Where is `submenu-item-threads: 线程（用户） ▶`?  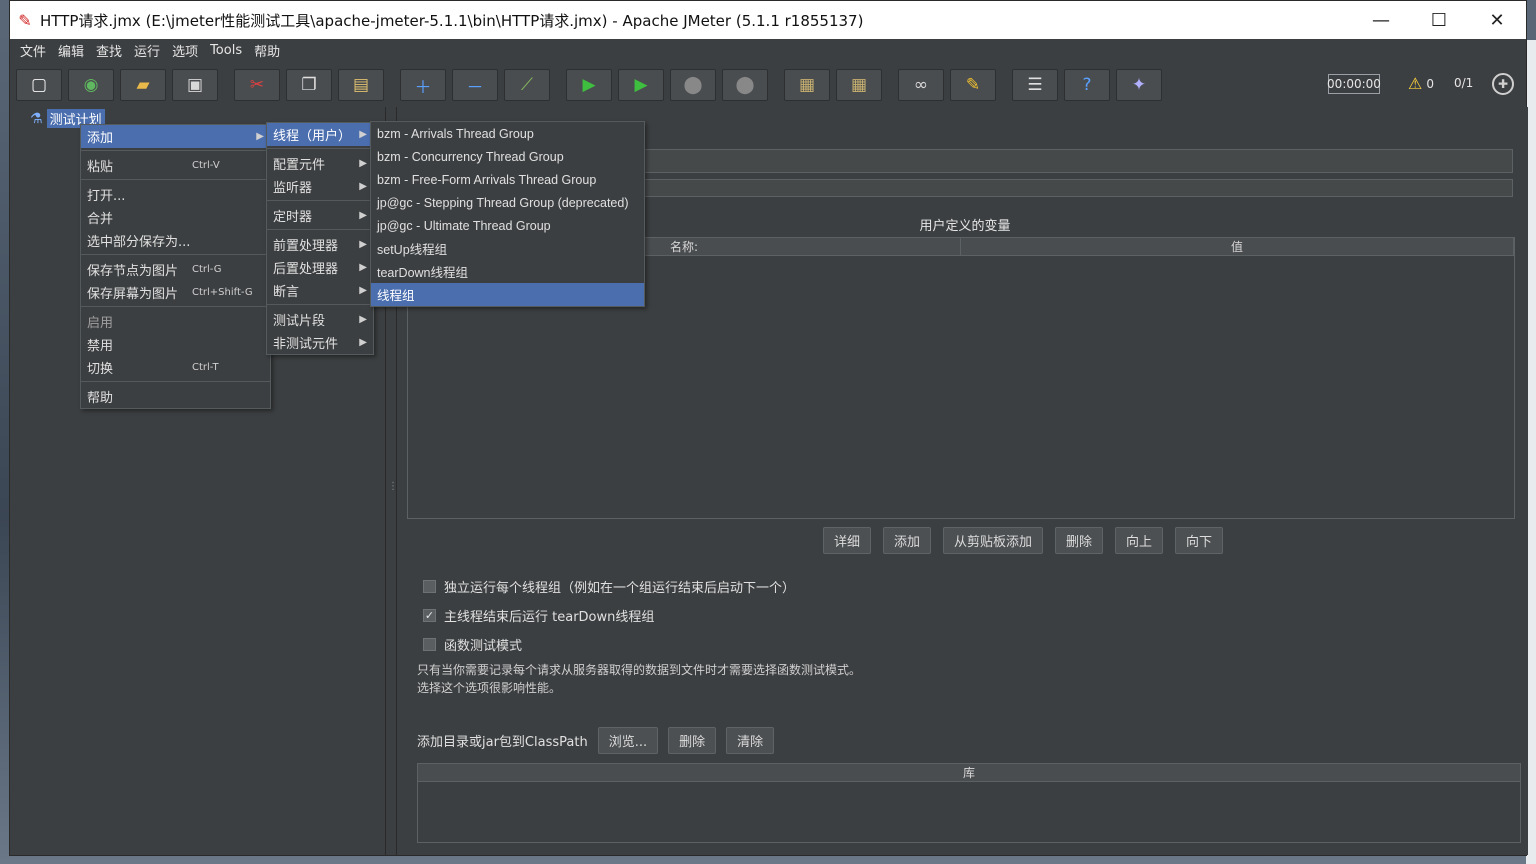 submenu-item-threads: 线程（用户） ▶ is located at coordinates (320, 134).